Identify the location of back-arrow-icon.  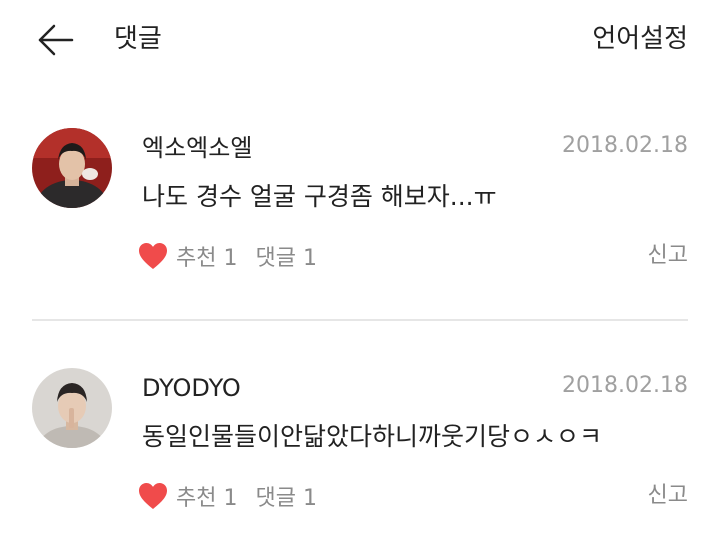
(56, 40).